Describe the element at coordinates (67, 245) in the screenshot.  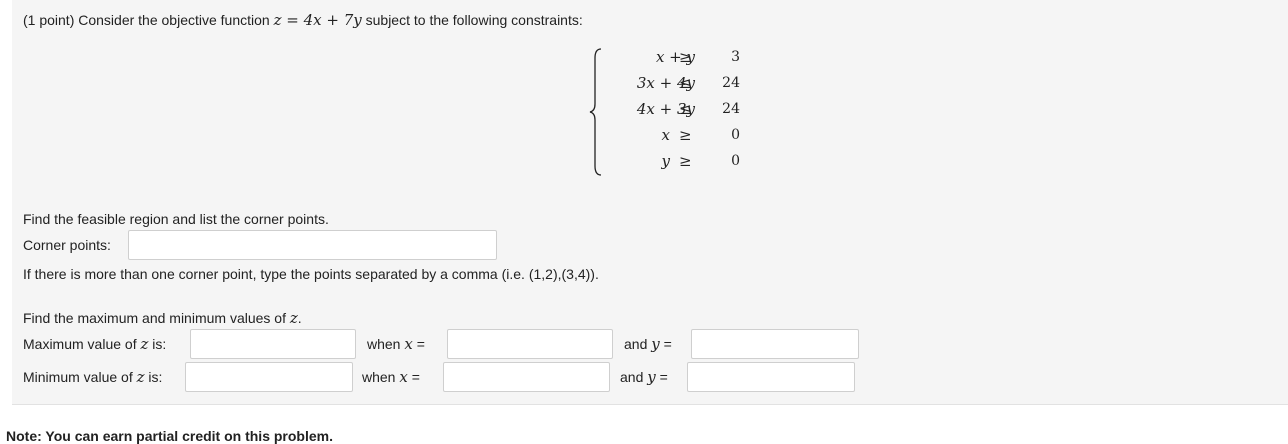
I see `corner-points-label: Corner points:` at that location.